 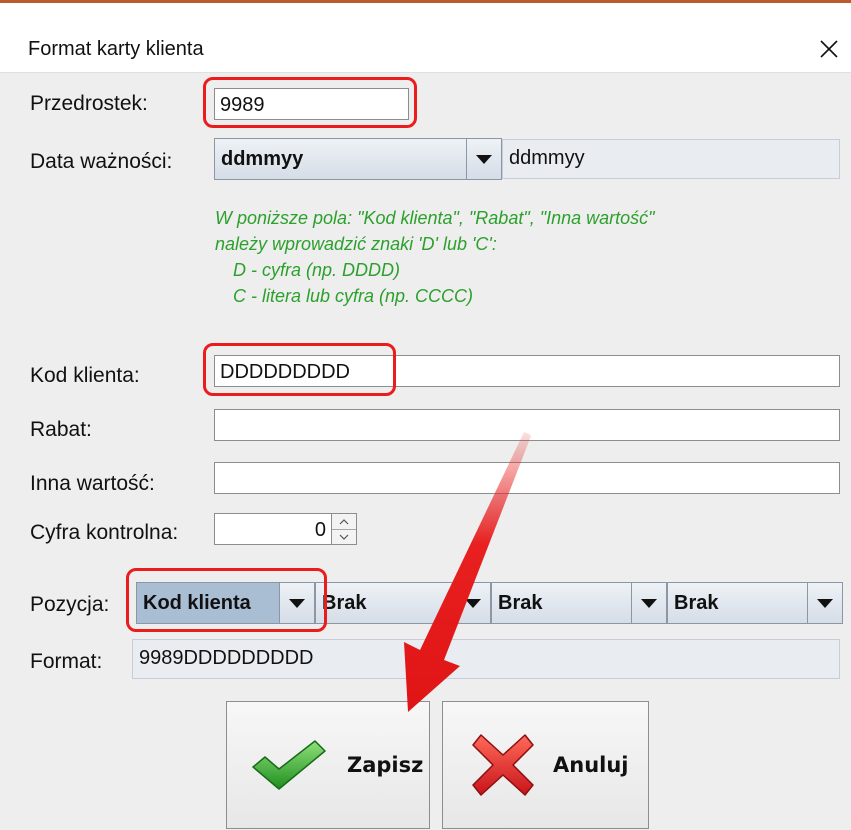 What do you see at coordinates (208, 603) in the screenshot?
I see `position-combo-1-value: Kod klienta` at bounding box center [208, 603].